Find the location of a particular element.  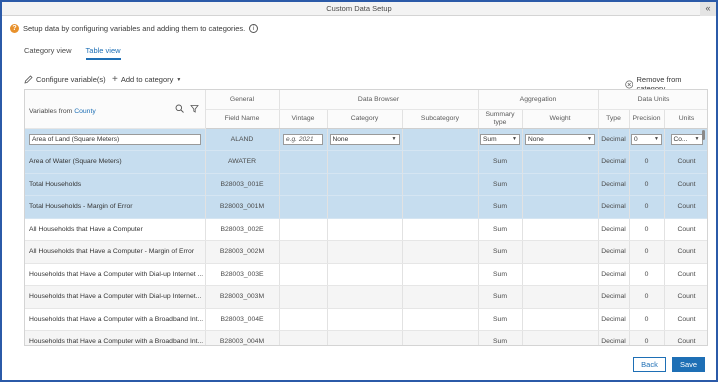

search-icon is located at coordinates (179, 108).